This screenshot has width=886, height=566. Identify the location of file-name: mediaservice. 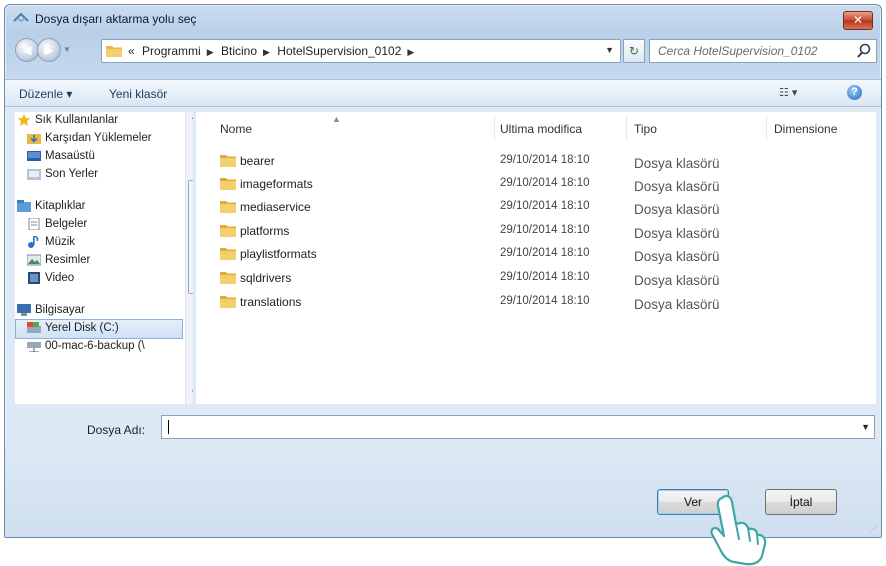
(275, 207).